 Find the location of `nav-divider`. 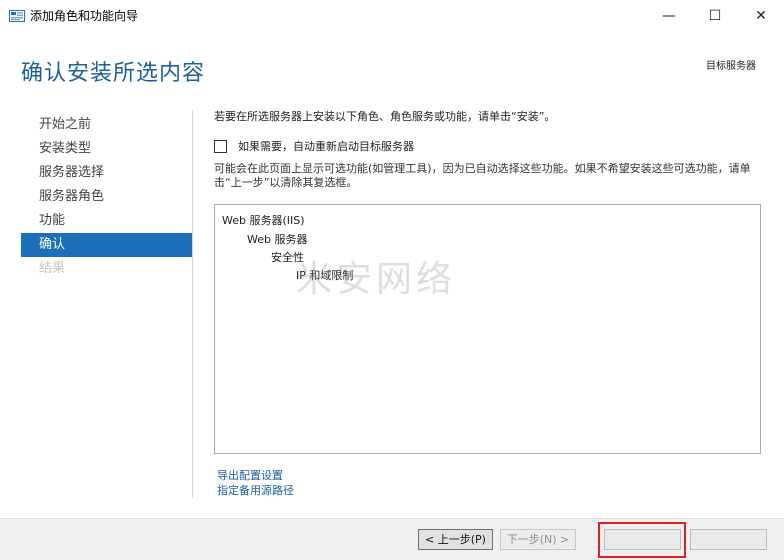

nav-divider is located at coordinates (192, 304).